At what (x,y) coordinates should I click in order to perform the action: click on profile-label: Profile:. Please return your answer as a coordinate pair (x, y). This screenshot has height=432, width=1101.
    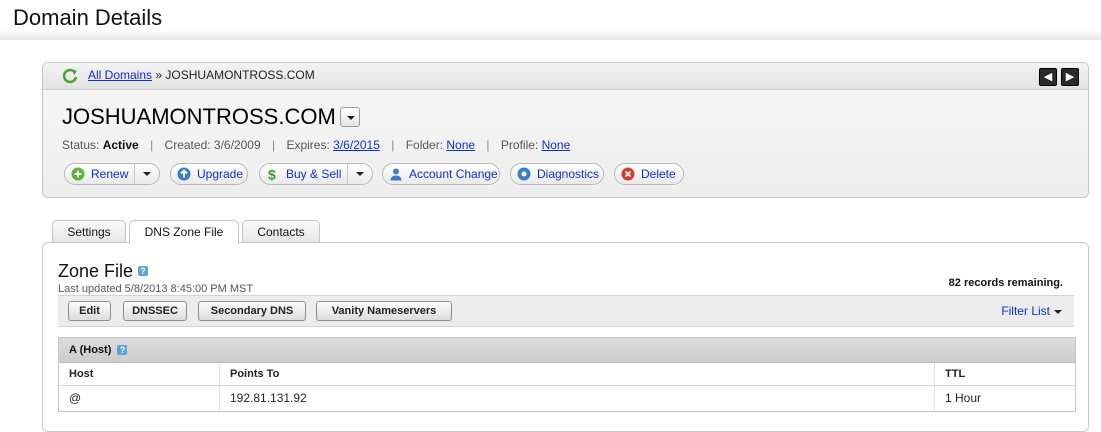
    Looking at the image, I should click on (519, 145).